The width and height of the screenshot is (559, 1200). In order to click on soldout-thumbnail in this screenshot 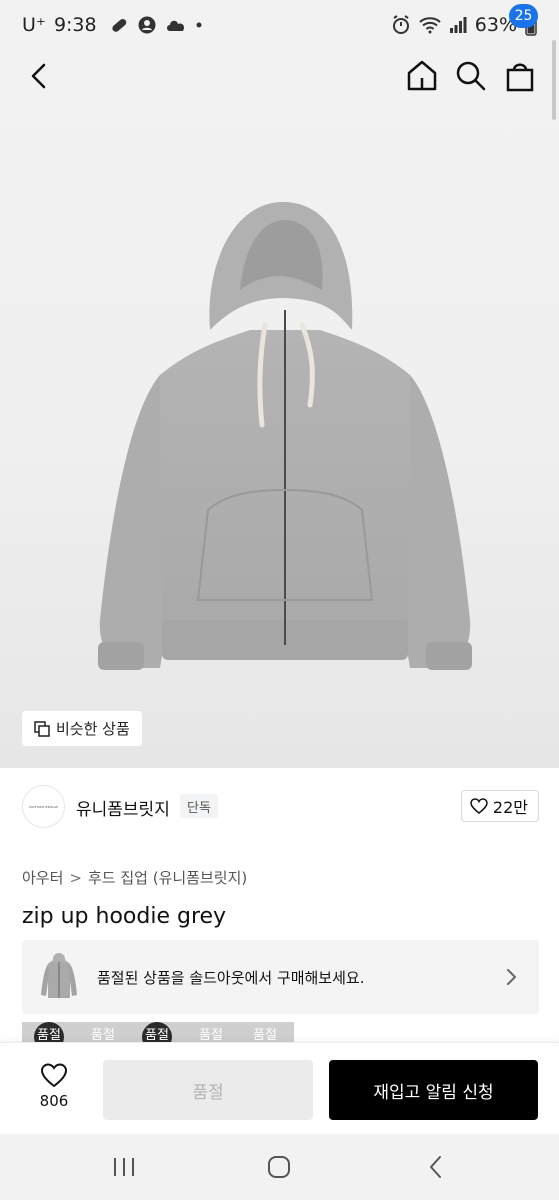, I will do `click(59, 977)`.